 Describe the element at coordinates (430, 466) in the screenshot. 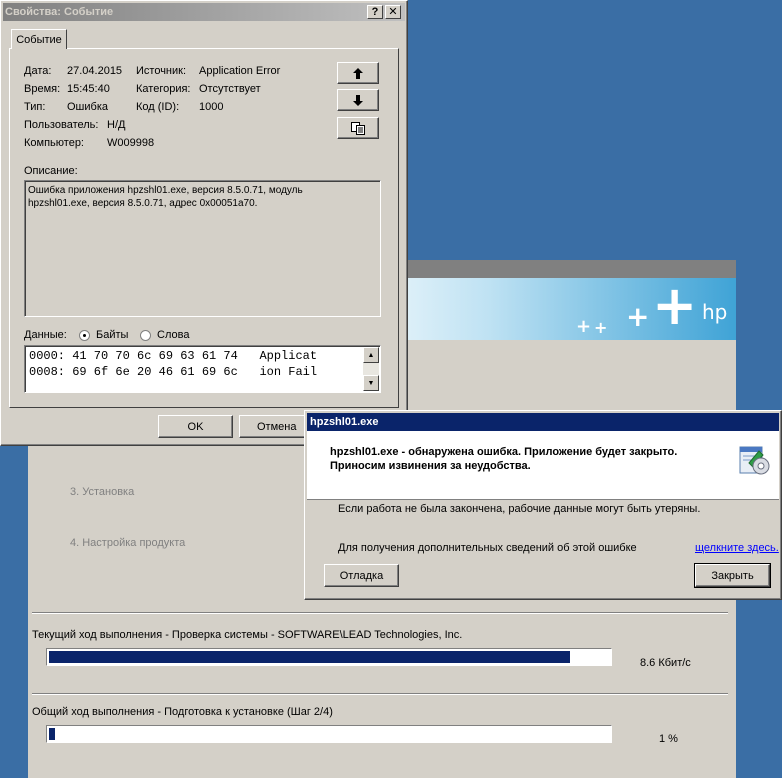

I see `error-apology: Приносим извинения за неудобства.` at that location.